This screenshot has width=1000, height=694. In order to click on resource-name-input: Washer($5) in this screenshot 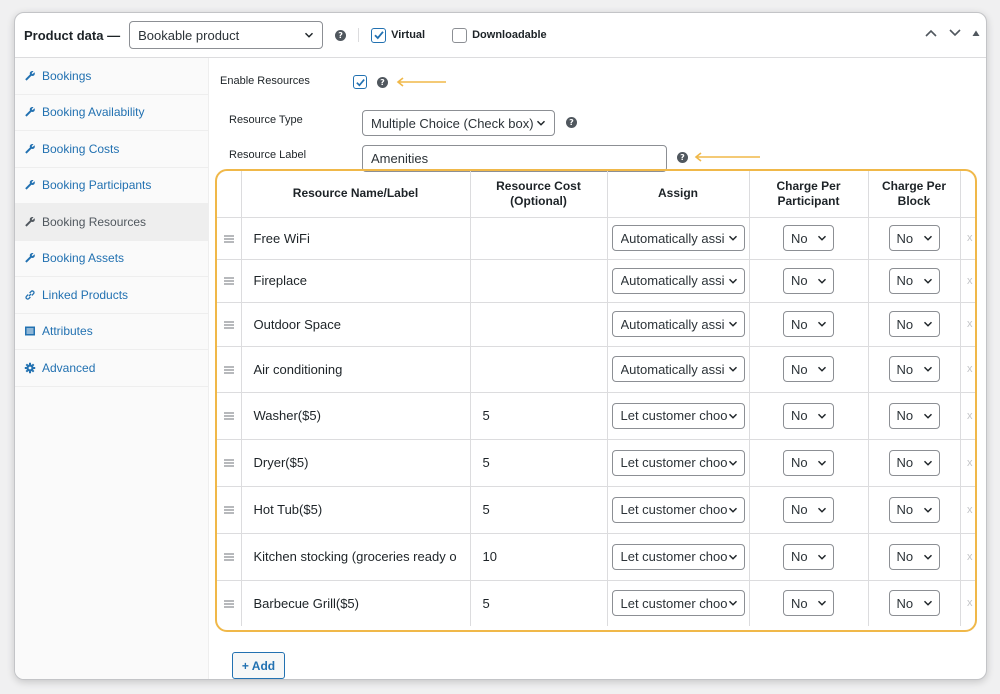, I will do `click(356, 416)`.